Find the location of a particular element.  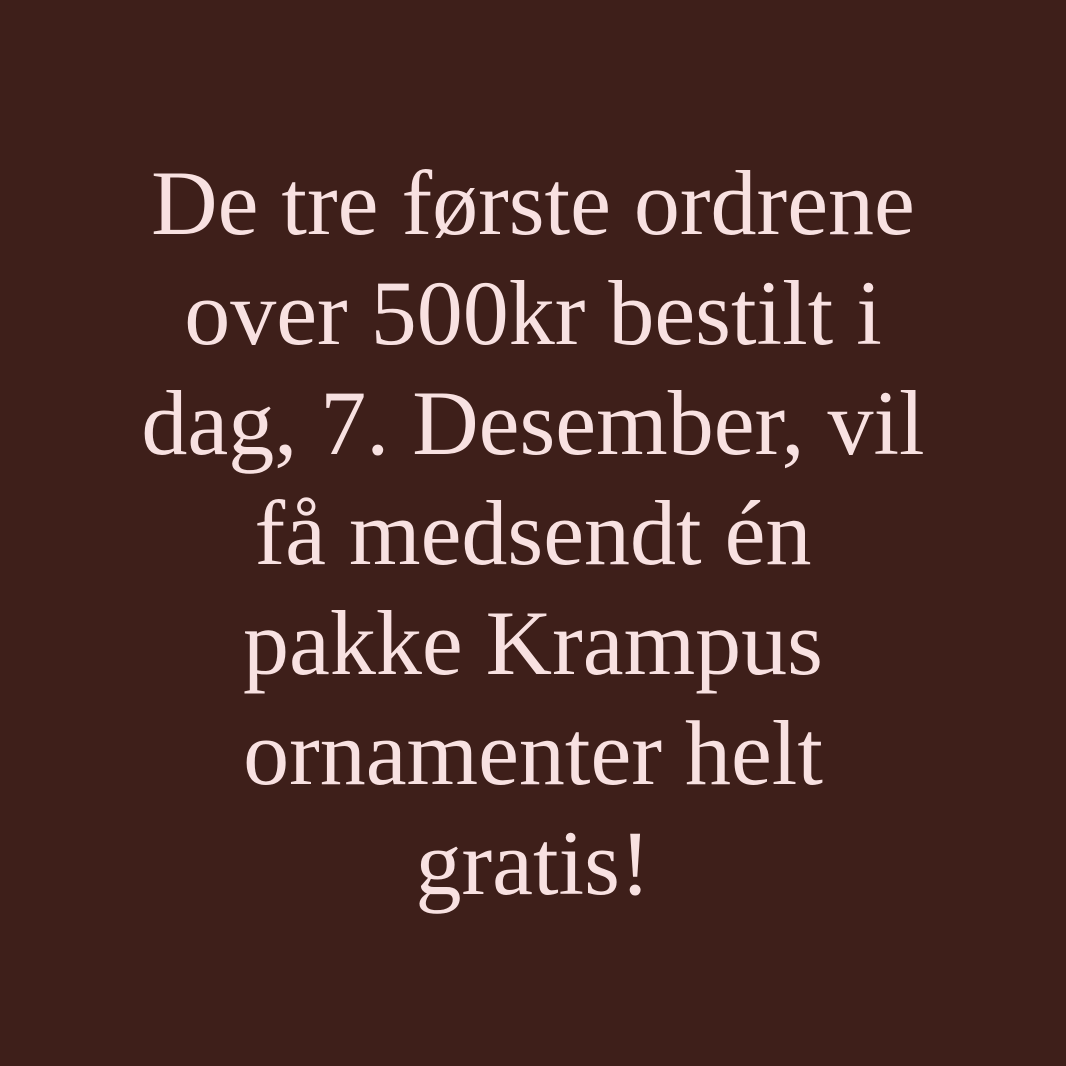

promo-line-7: gratis! is located at coordinates (533, 863).